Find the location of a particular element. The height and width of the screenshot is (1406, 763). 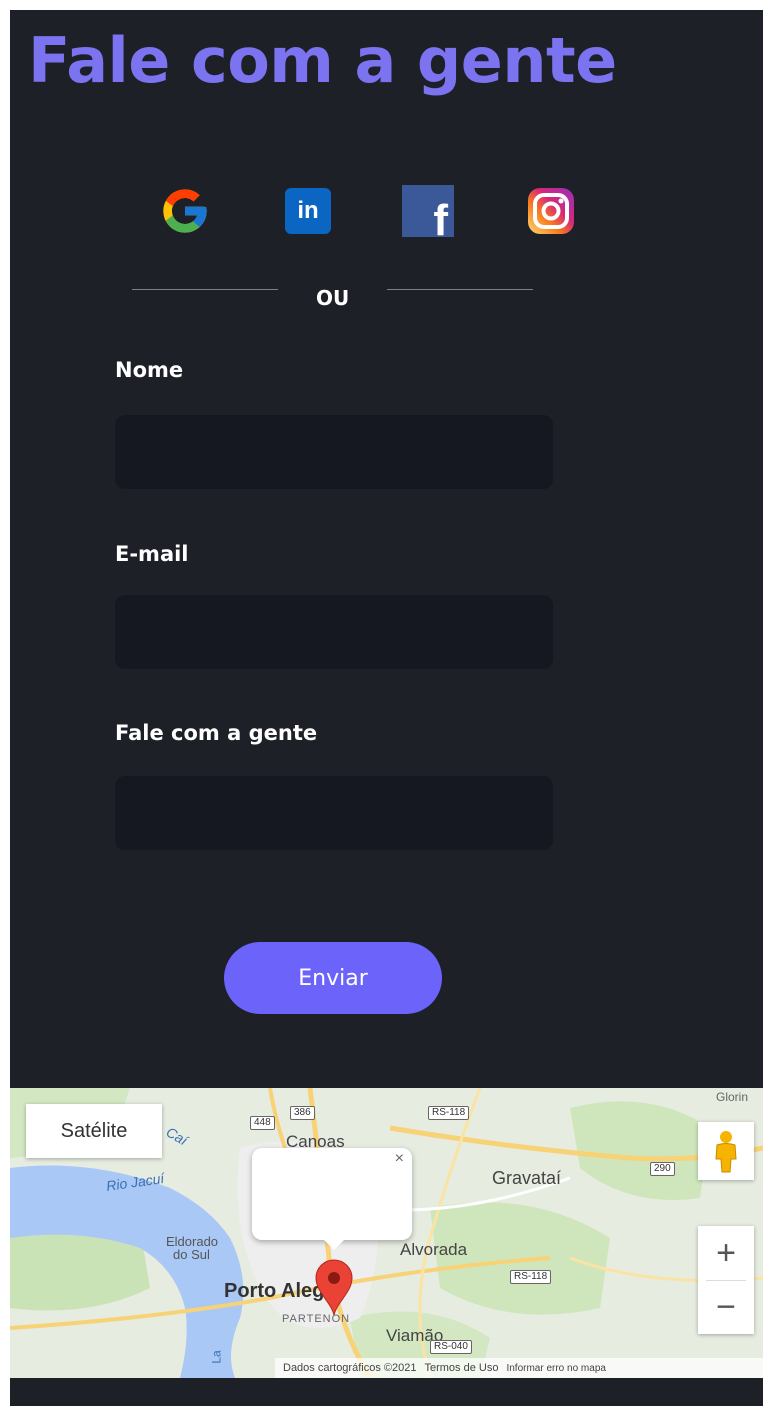

google-icon is located at coordinates (185, 211).